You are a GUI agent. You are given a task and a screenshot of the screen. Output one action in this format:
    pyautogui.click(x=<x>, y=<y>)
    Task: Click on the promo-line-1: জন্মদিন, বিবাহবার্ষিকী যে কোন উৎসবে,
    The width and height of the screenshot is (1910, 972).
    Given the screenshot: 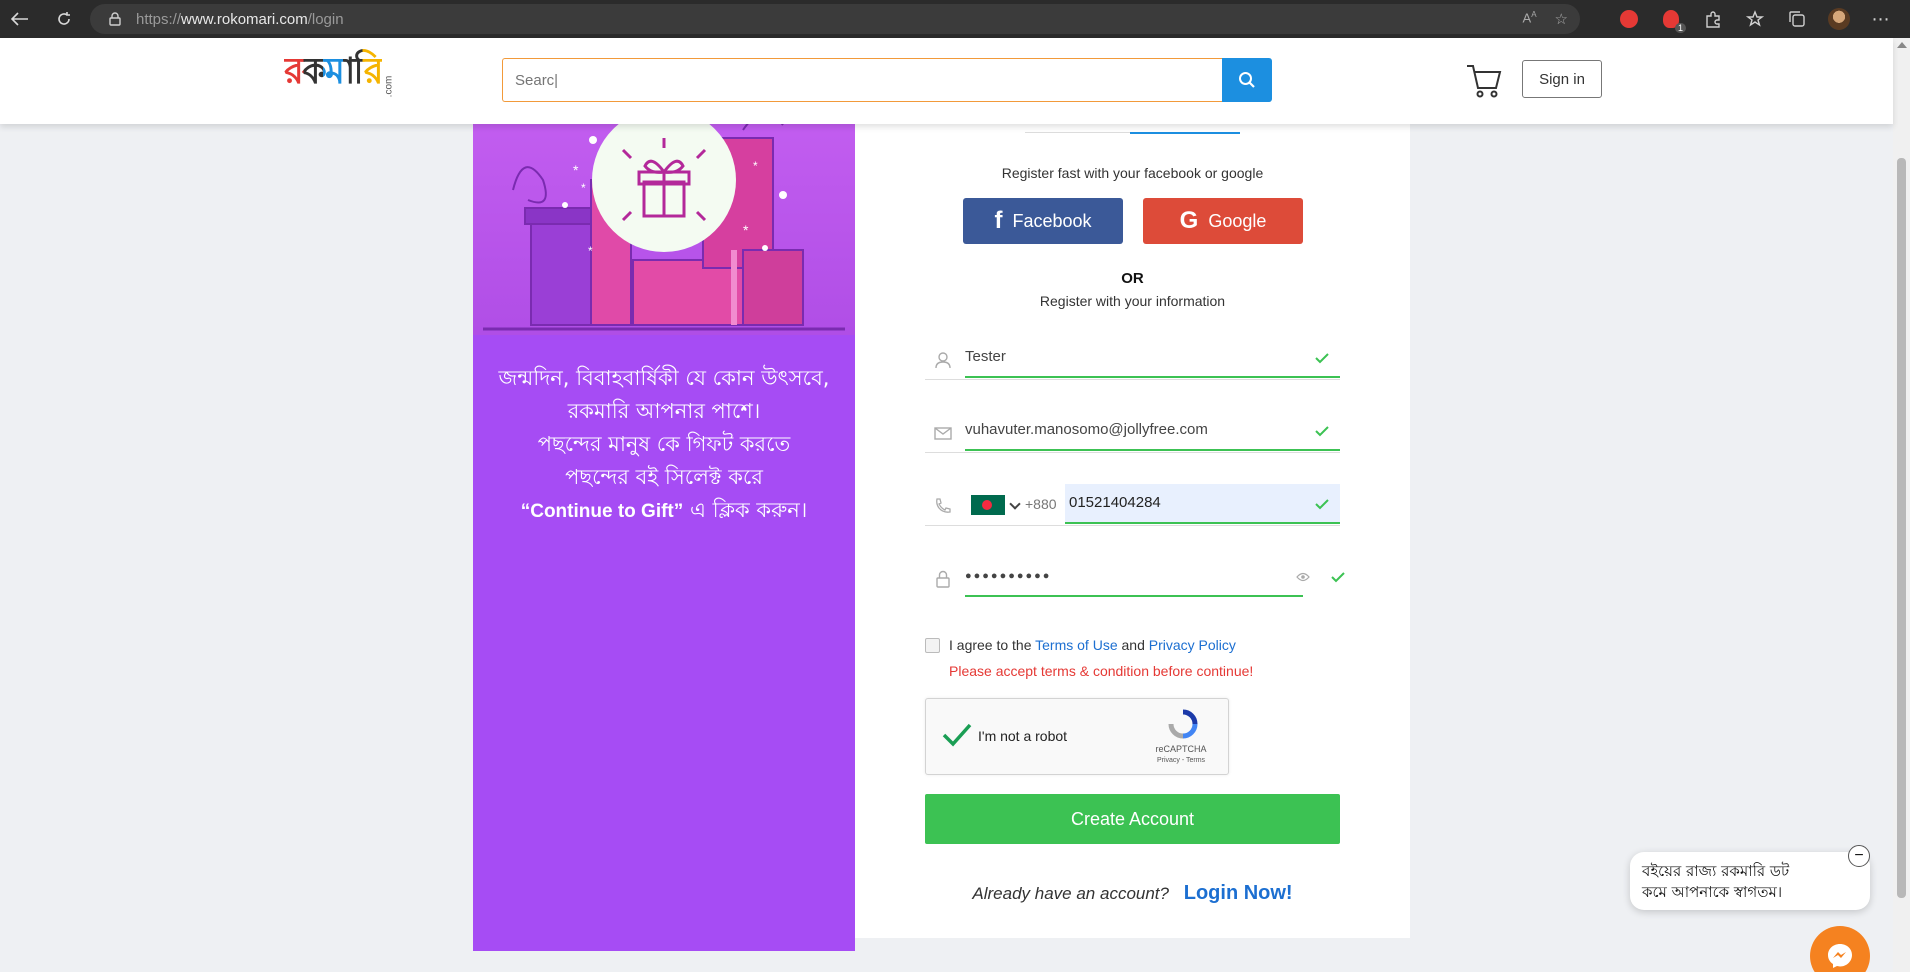 What is the action you would take?
    pyautogui.click(x=664, y=378)
    